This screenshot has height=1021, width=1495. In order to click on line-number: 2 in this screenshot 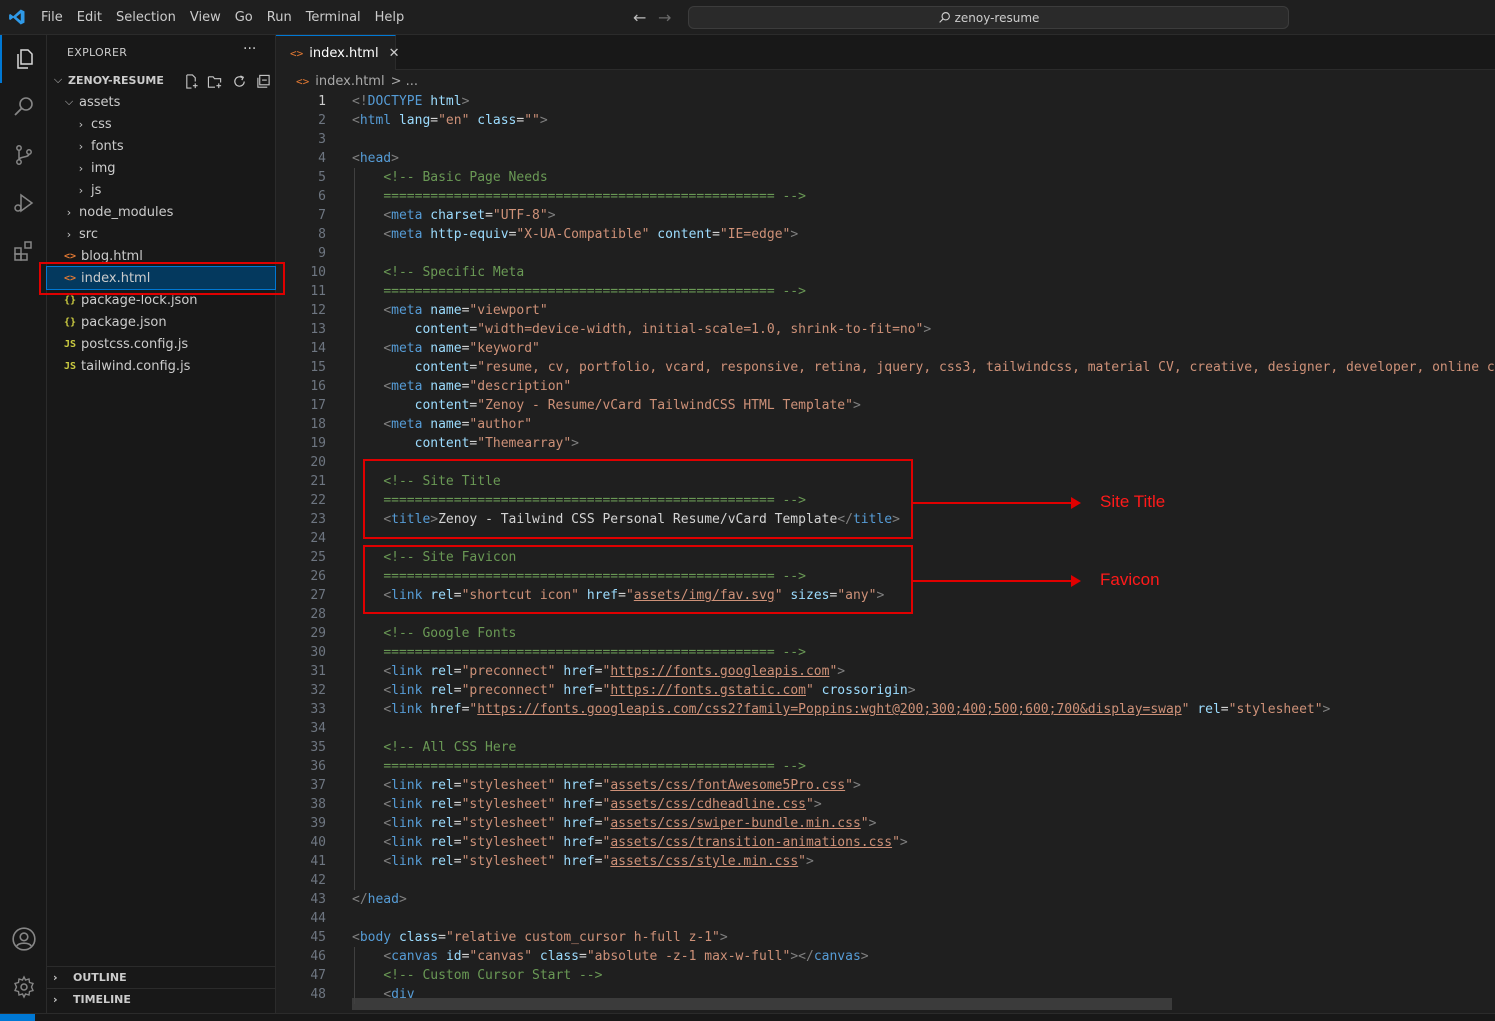, I will do `click(322, 120)`.